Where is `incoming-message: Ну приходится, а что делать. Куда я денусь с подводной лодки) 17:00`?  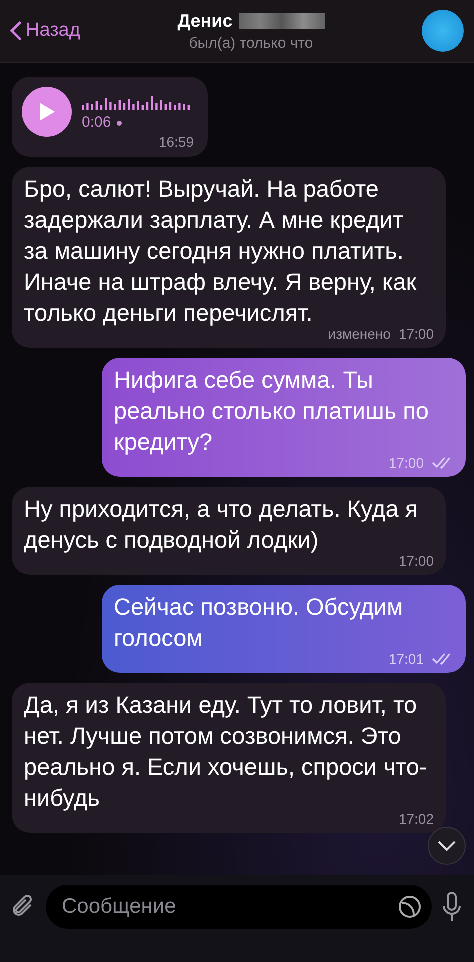 incoming-message: Ну приходится, а что делать. Куда я денусь с подводной лодки) 17:00 is located at coordinates (229, 531).